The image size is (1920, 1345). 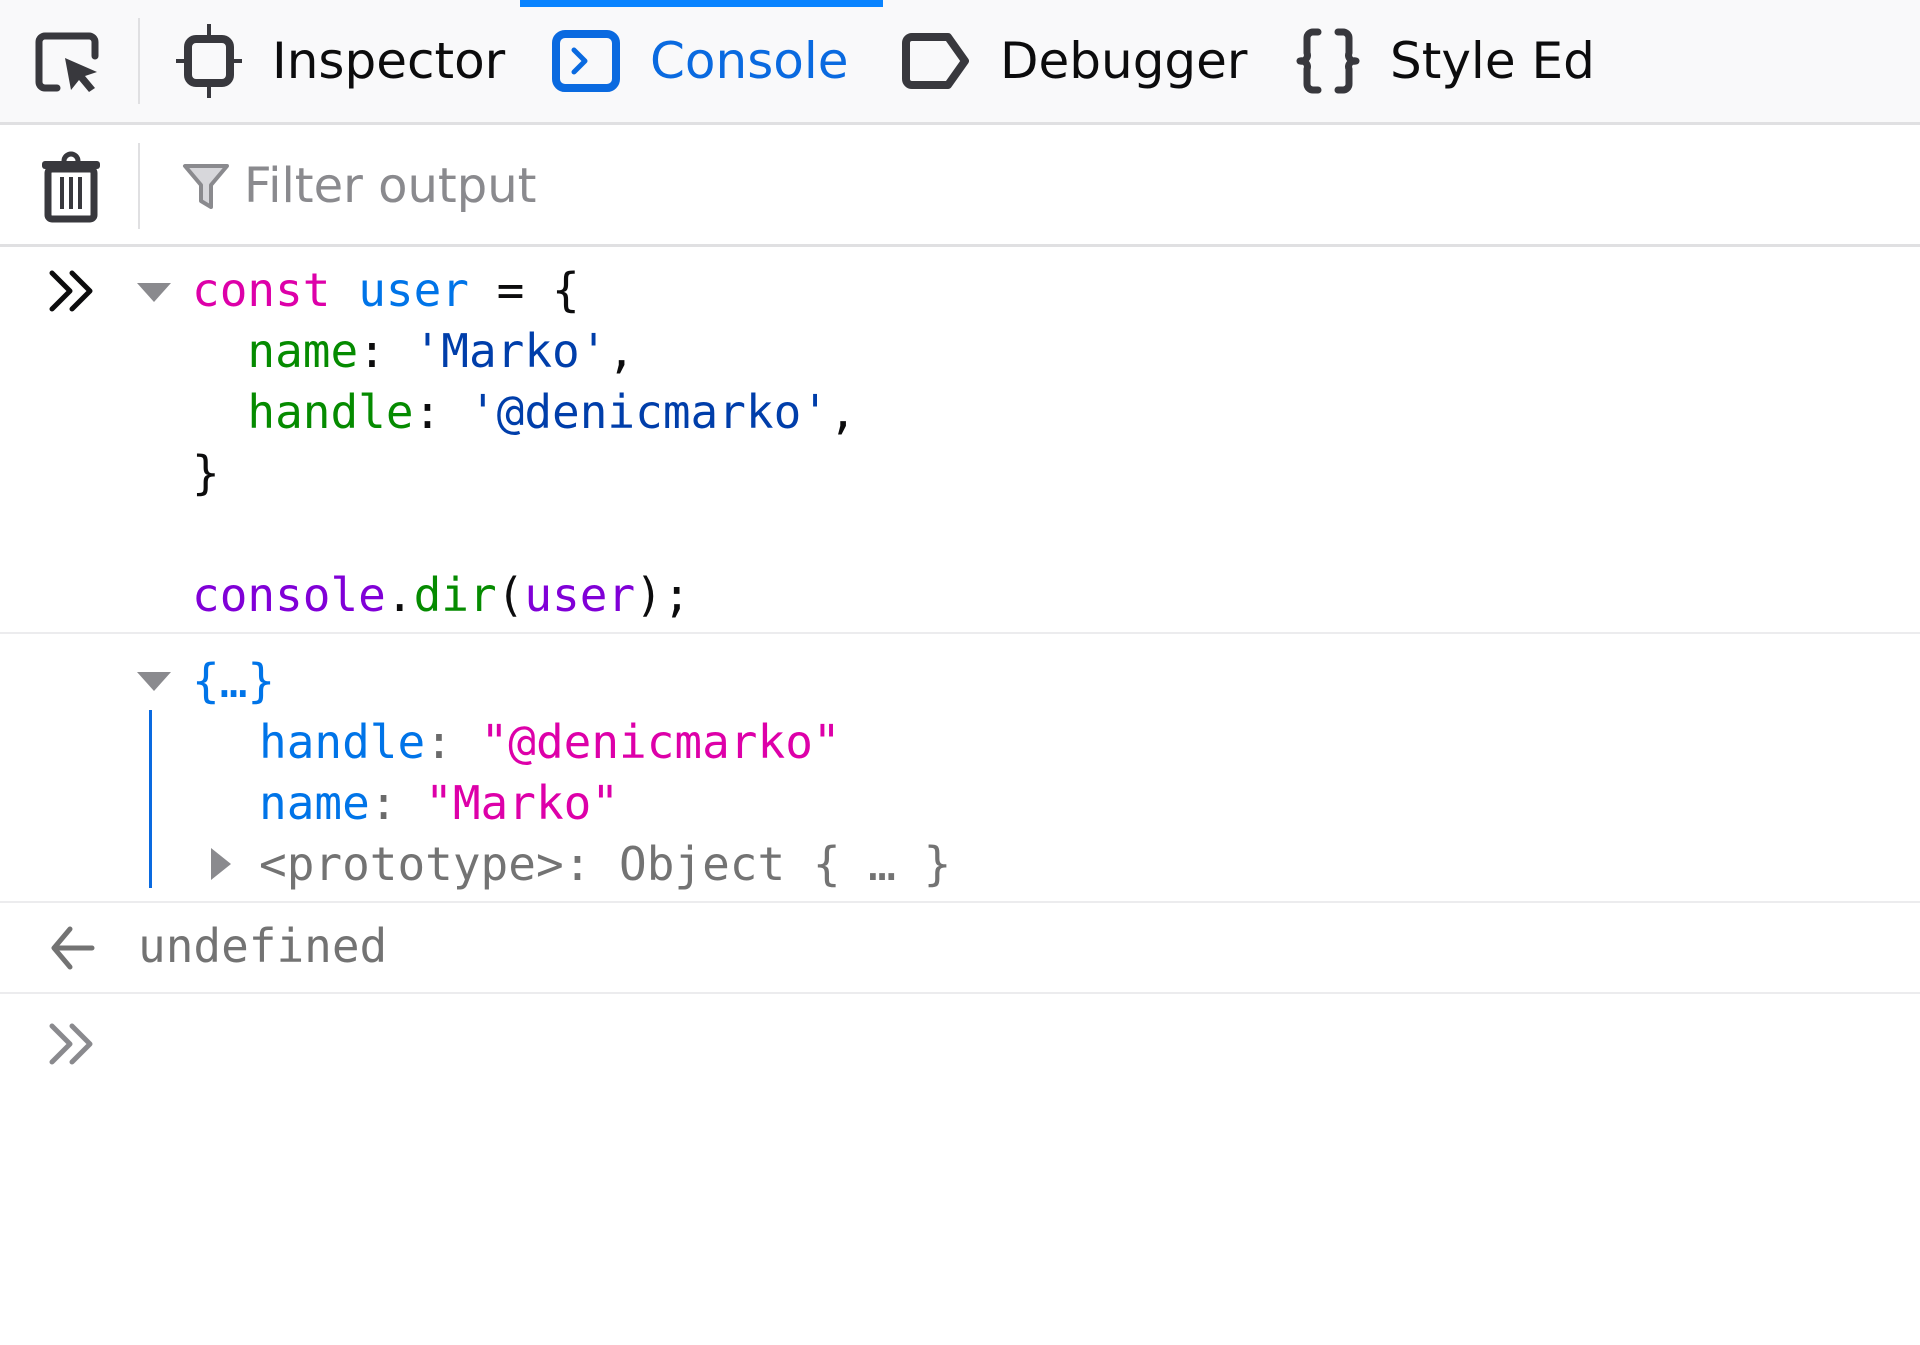 I want to click on object-summary: {…}, so click(x=571, y=681).